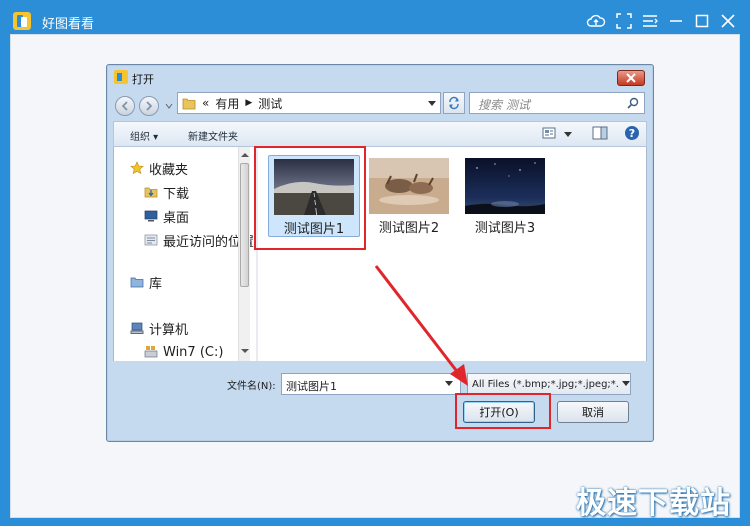  Describe the element at coordinates (151, 216) in the screenshot. I see `desktop-icon` at that location.